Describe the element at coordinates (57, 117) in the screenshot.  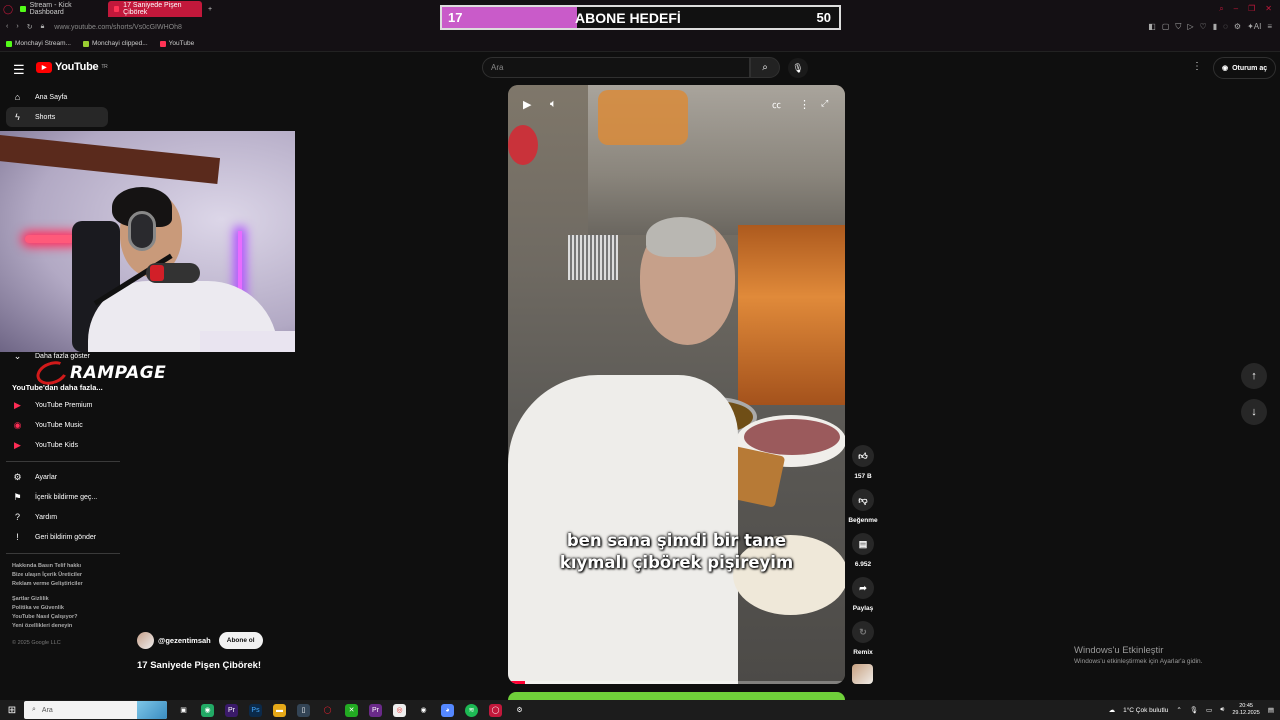
I see `sidebar-item-shorts: ϟ Shorts` at that location.